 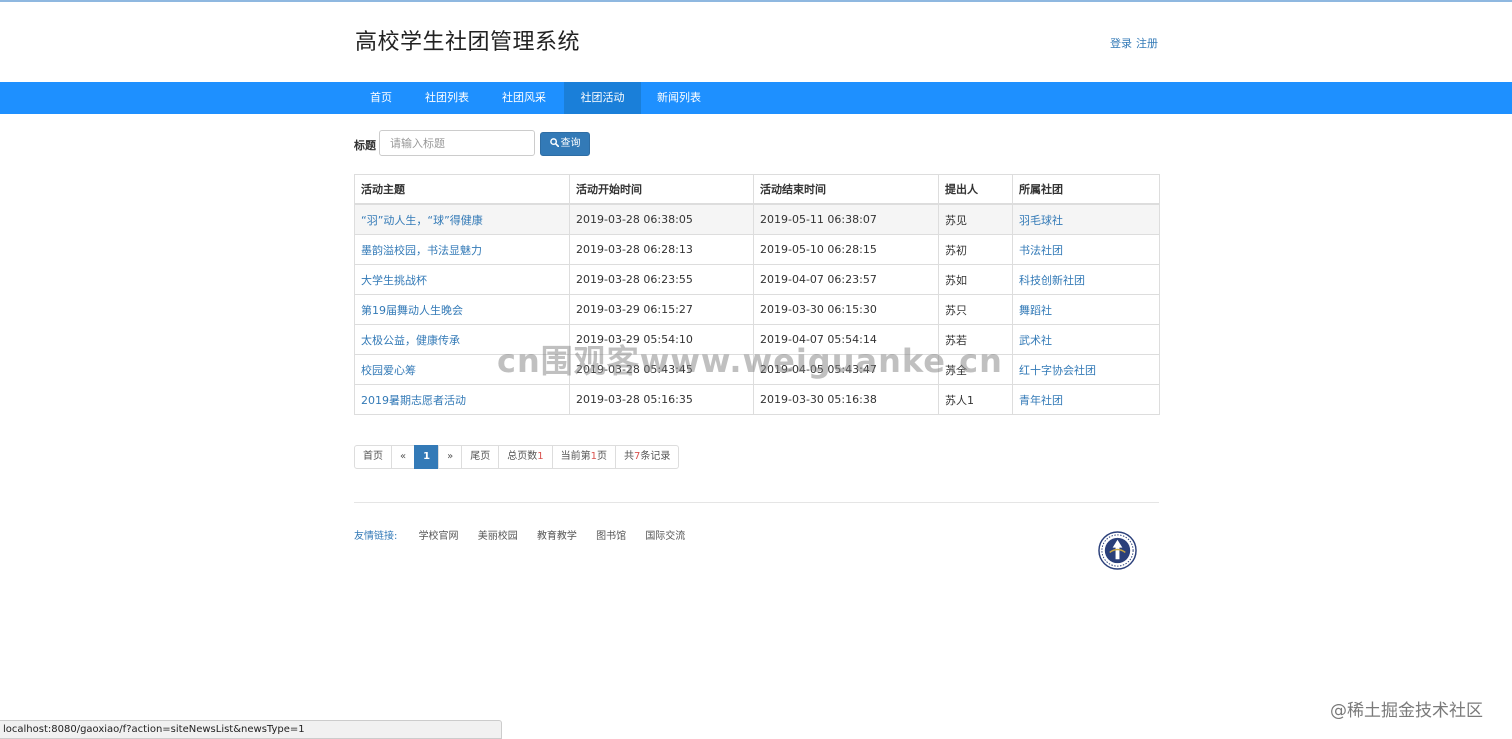 What do you see at coordinates (975, 339) in the screenshot?
I see `cell-proposer: 苏若` at bounding box center [975, 339].